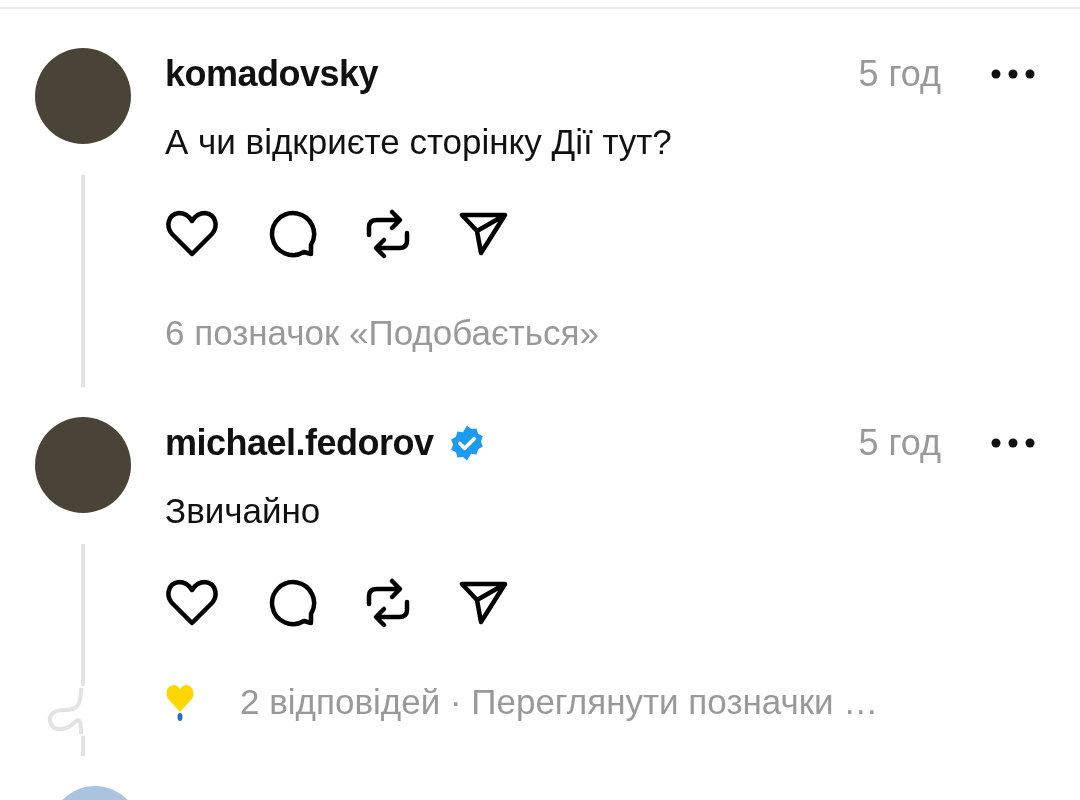 The height and width of the screenshot is (800, 1080). I want to click on username: michael.fedorov, so click(299, 443).